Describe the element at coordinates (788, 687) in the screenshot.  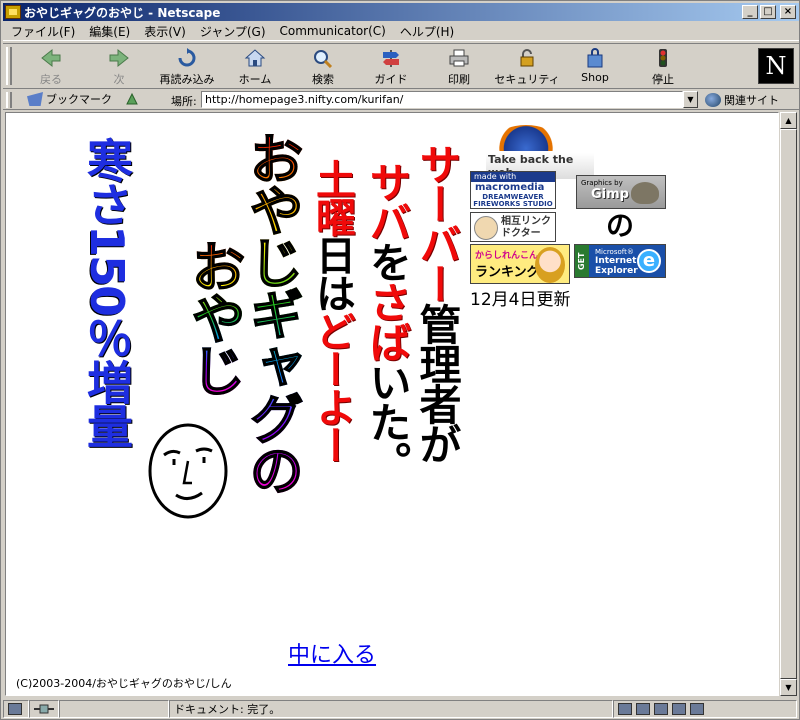
I see `scroll-down-button: ▼` at that location.